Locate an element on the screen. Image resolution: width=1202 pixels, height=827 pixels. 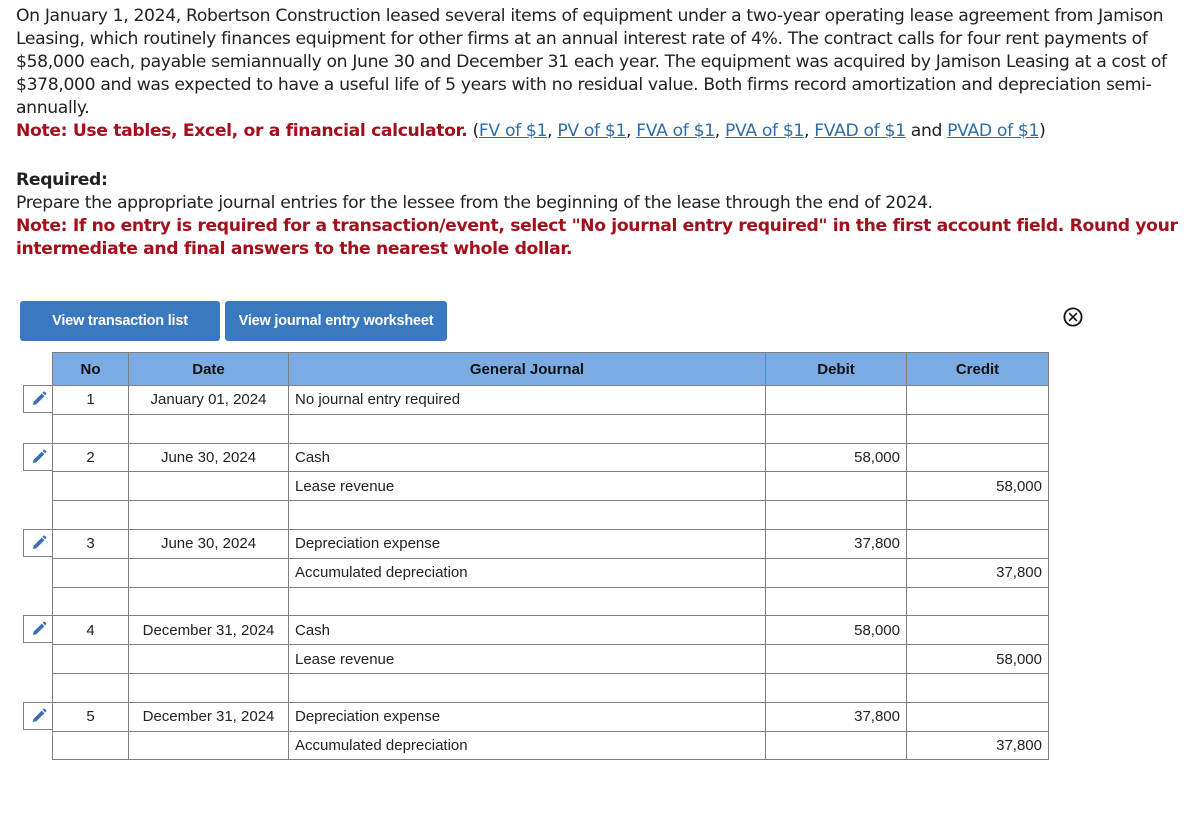
header-no: No is located at coordinates (90, 369).